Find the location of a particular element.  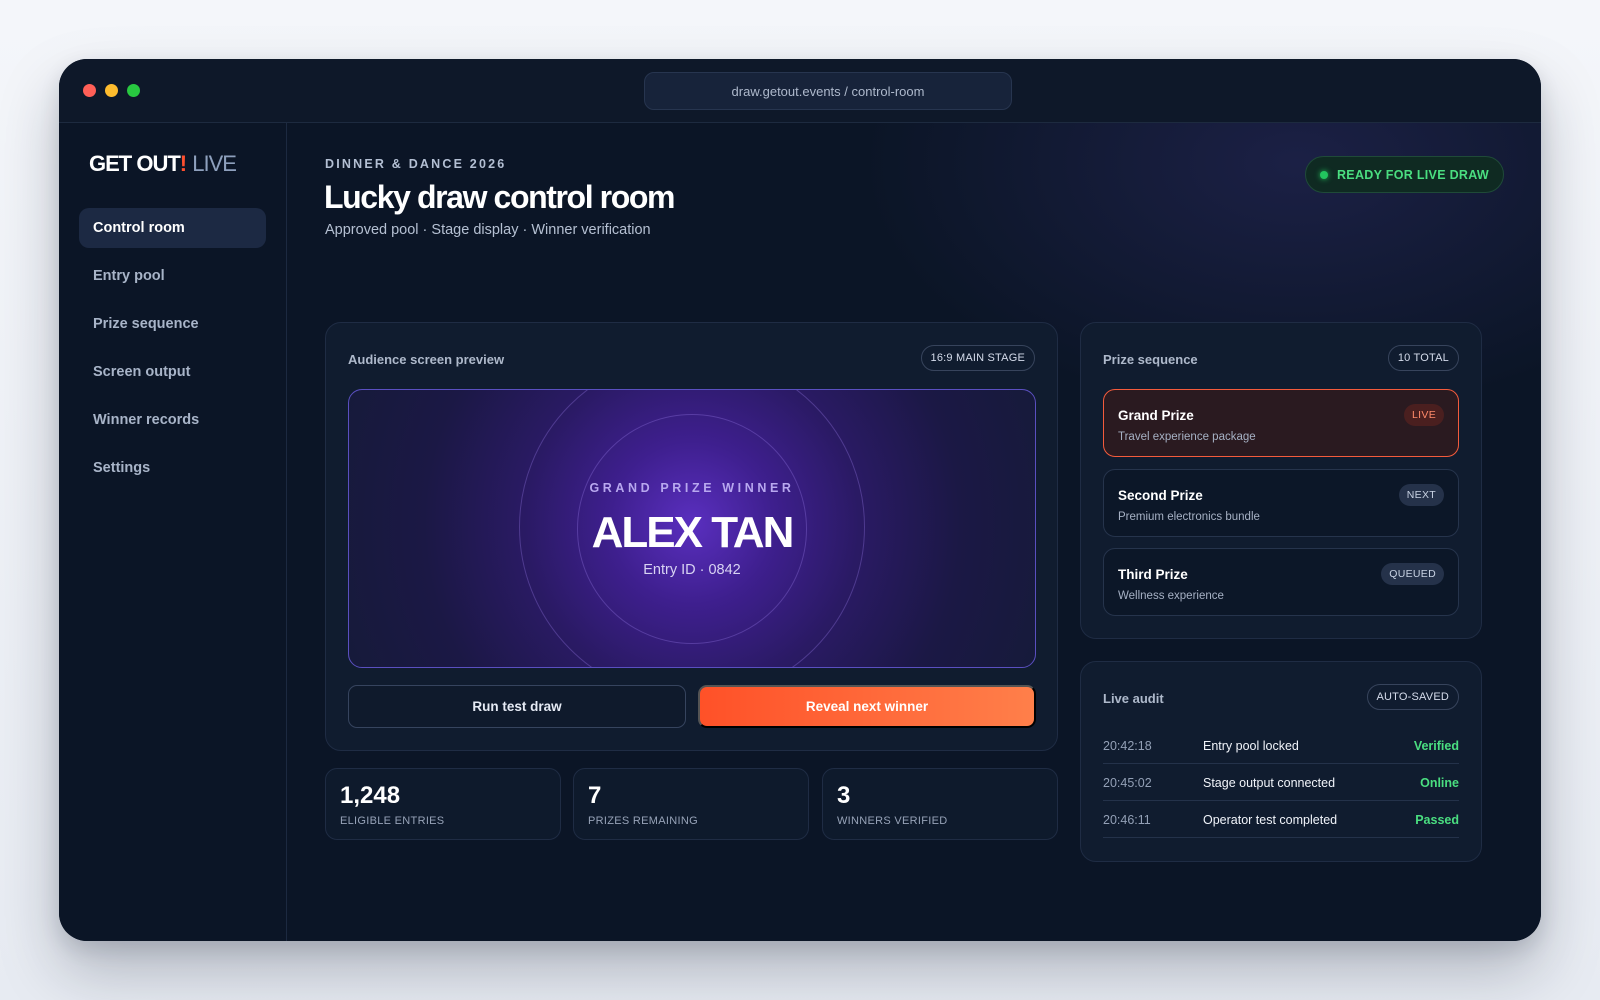

prize-status-badge: QUEUED is located at coordinates (1412, 574).